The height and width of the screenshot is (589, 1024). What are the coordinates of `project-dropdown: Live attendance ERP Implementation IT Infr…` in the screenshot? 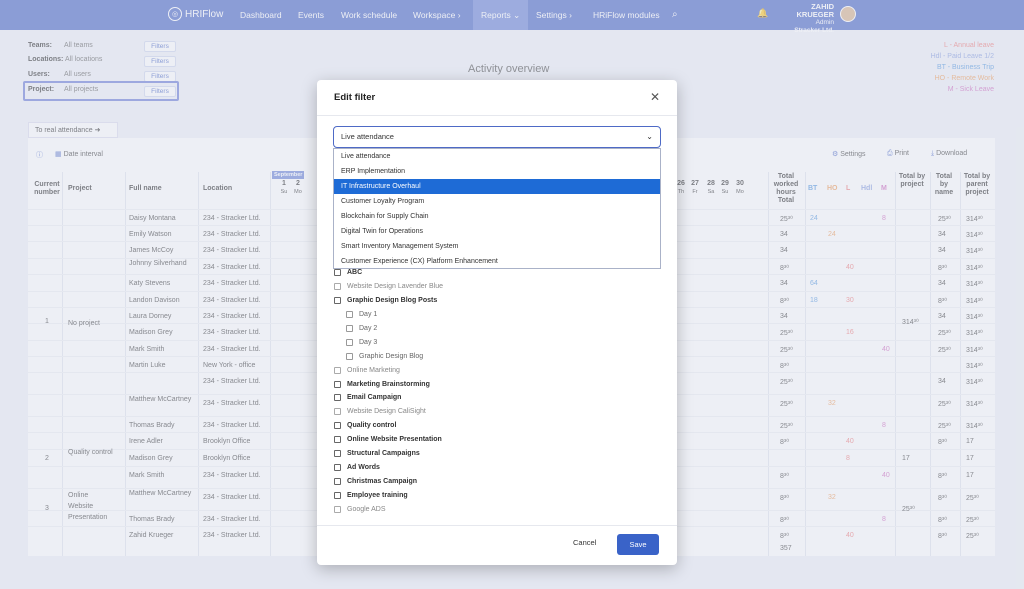 It's located at (497, 208).